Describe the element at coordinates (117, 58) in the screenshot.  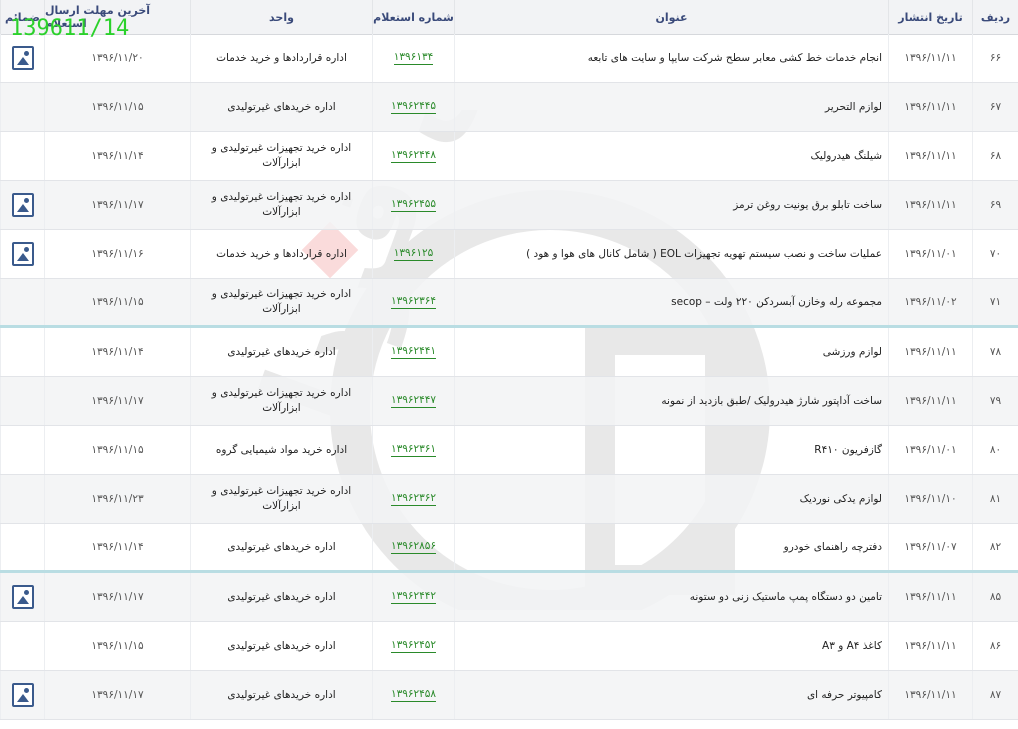
I see `deadline-date: ۱۳۹۶/۱۱/۲۰` at that location.